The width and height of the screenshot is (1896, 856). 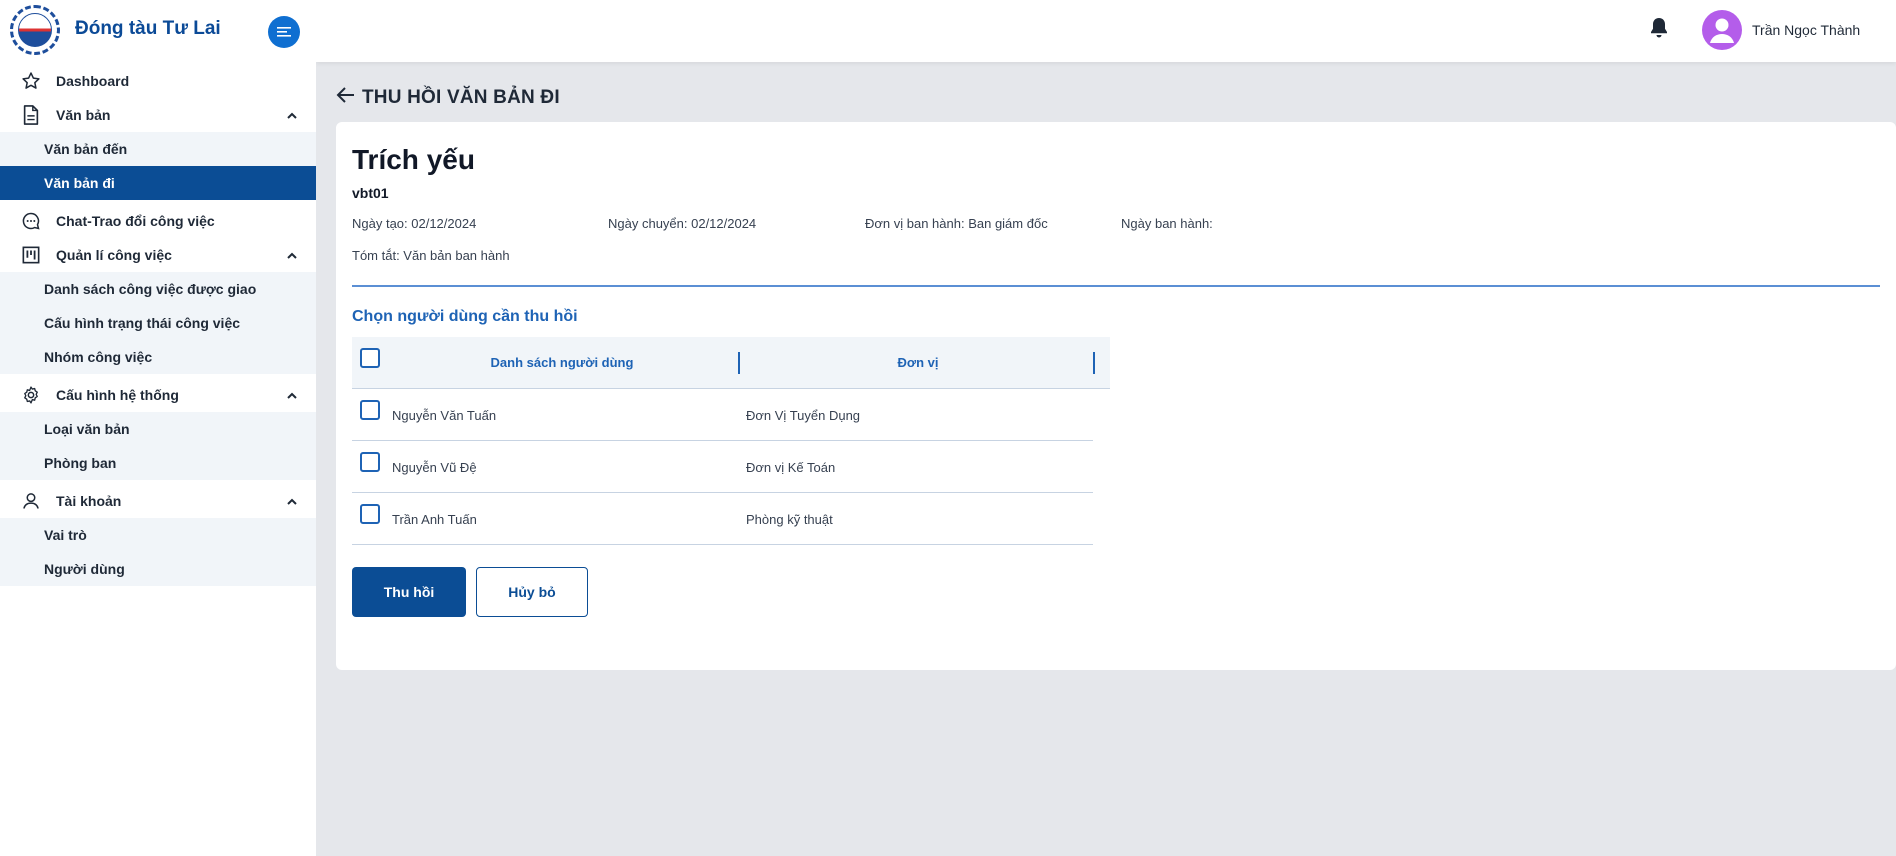 What do you see at coordinates (434, 519) in the screenshot?
I see `user-name: Trần Anh Tuấn` at bounding box center [434, 519].